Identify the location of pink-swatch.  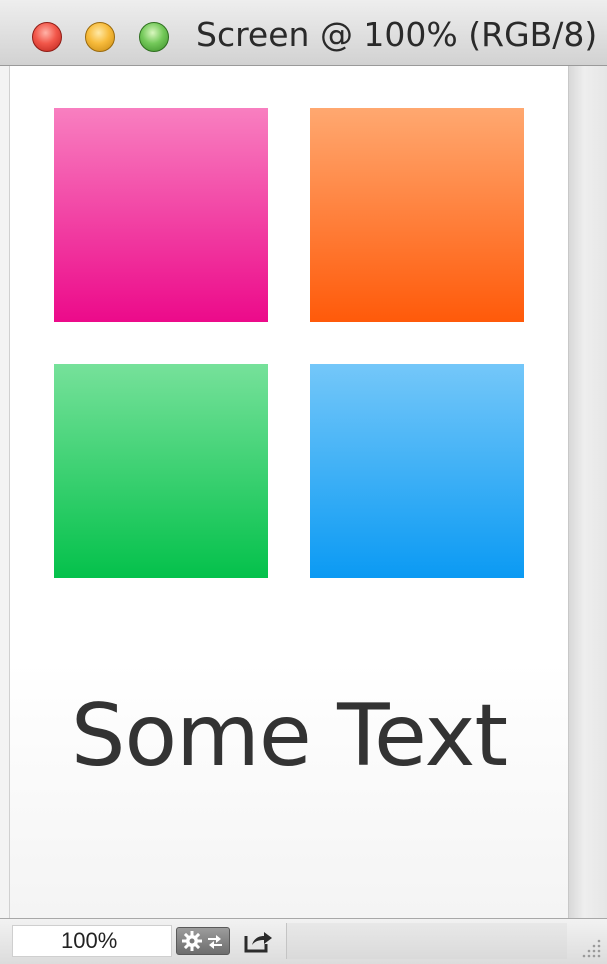
(161, 215).